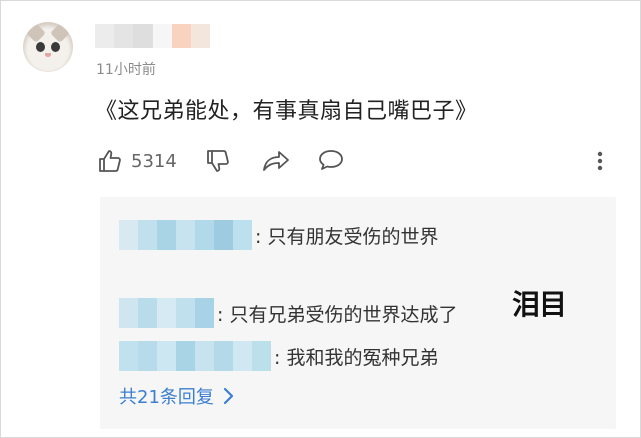 Image resolution: width=641 pixels, height=438 pixels. What do you see at coordinates (539, 304) in the screenshot?
I see `tears-emoji-text: 泪目` at bounding box center [539, 304].